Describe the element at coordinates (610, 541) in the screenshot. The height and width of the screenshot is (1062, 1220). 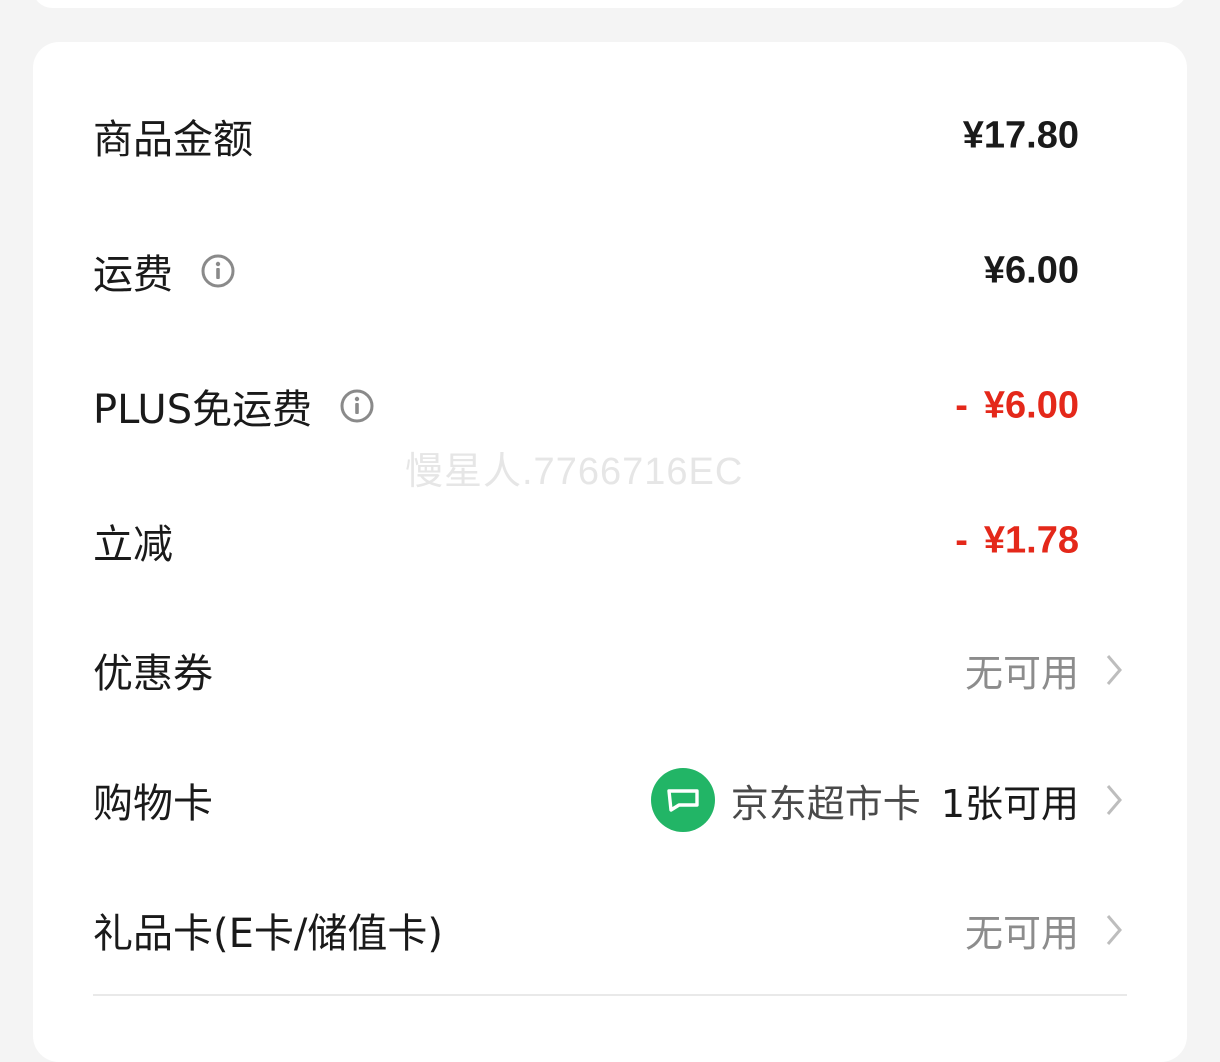
I see `instant-discount-row: 立减 - ¥1.78` at that location.